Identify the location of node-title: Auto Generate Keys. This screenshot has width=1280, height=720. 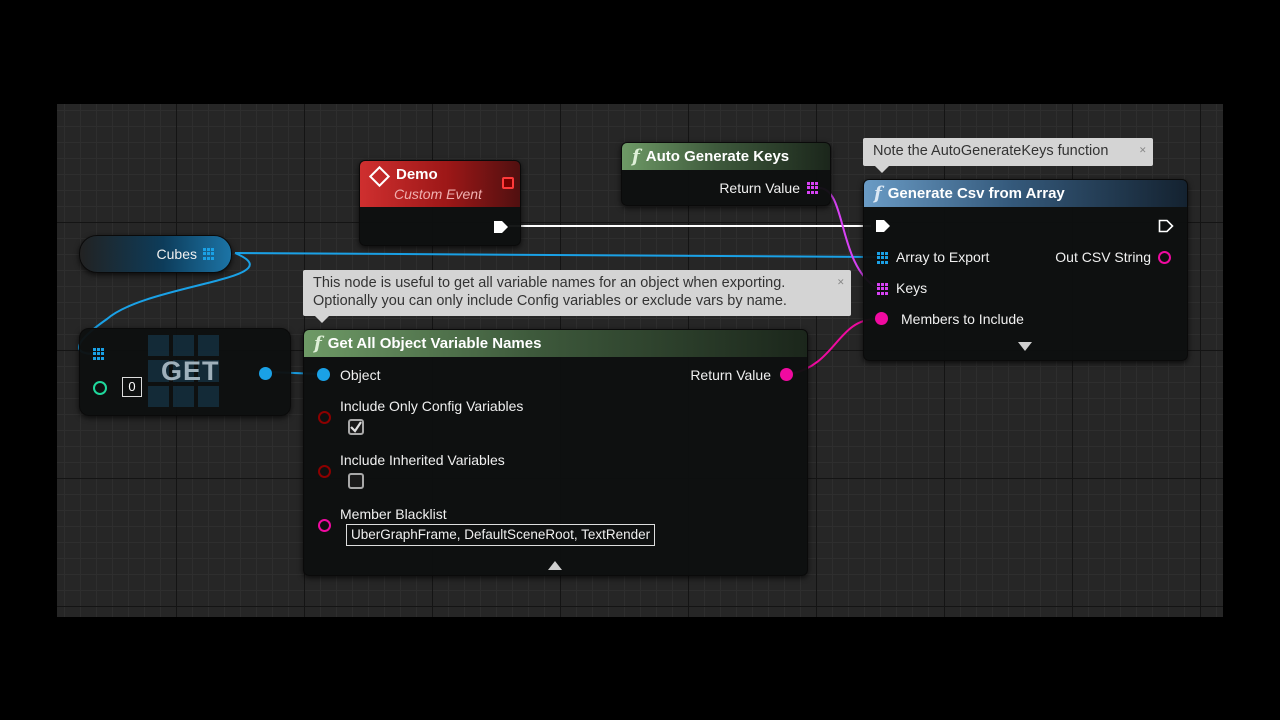
(717, 156).